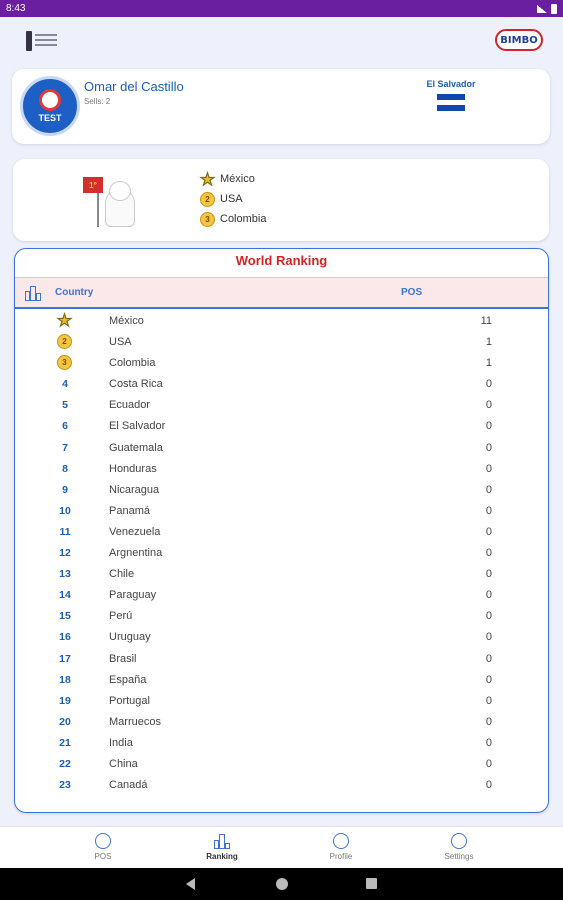 The image size is (563, 900). I want to click on nav-label: Profile, so click(341, 856).